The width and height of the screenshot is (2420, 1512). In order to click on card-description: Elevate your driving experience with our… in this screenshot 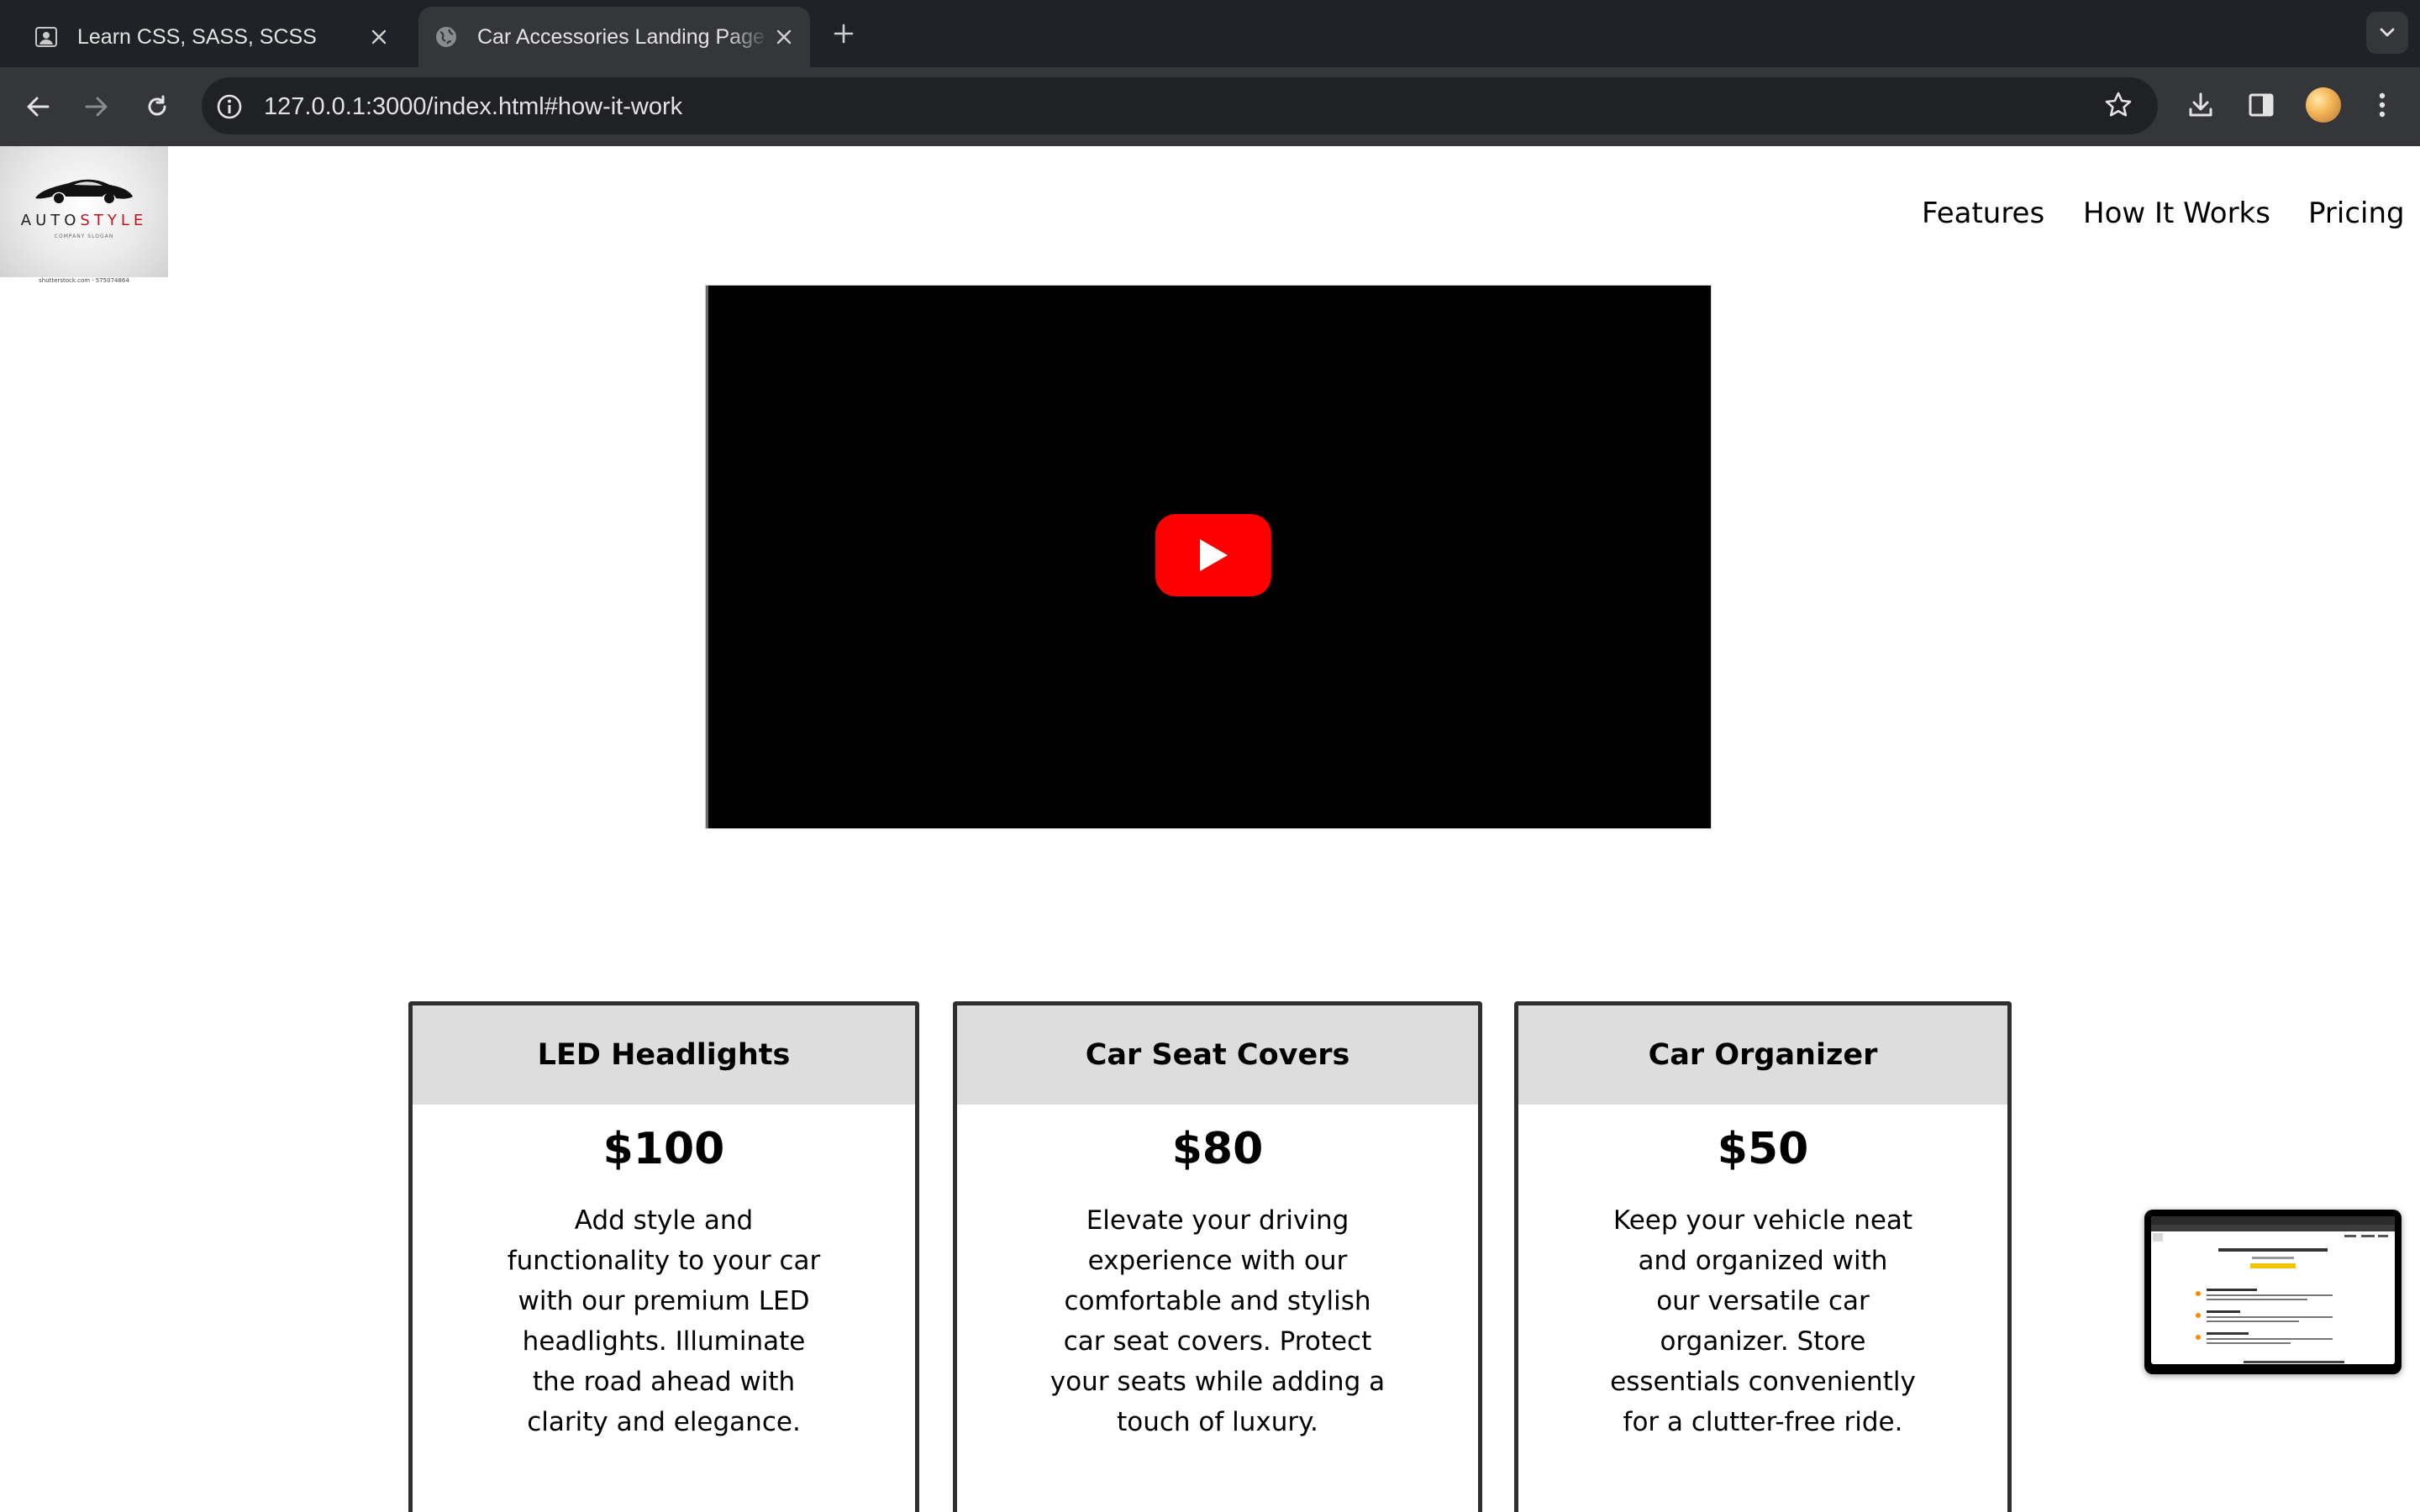, I will do `click(1218, 1321)`.